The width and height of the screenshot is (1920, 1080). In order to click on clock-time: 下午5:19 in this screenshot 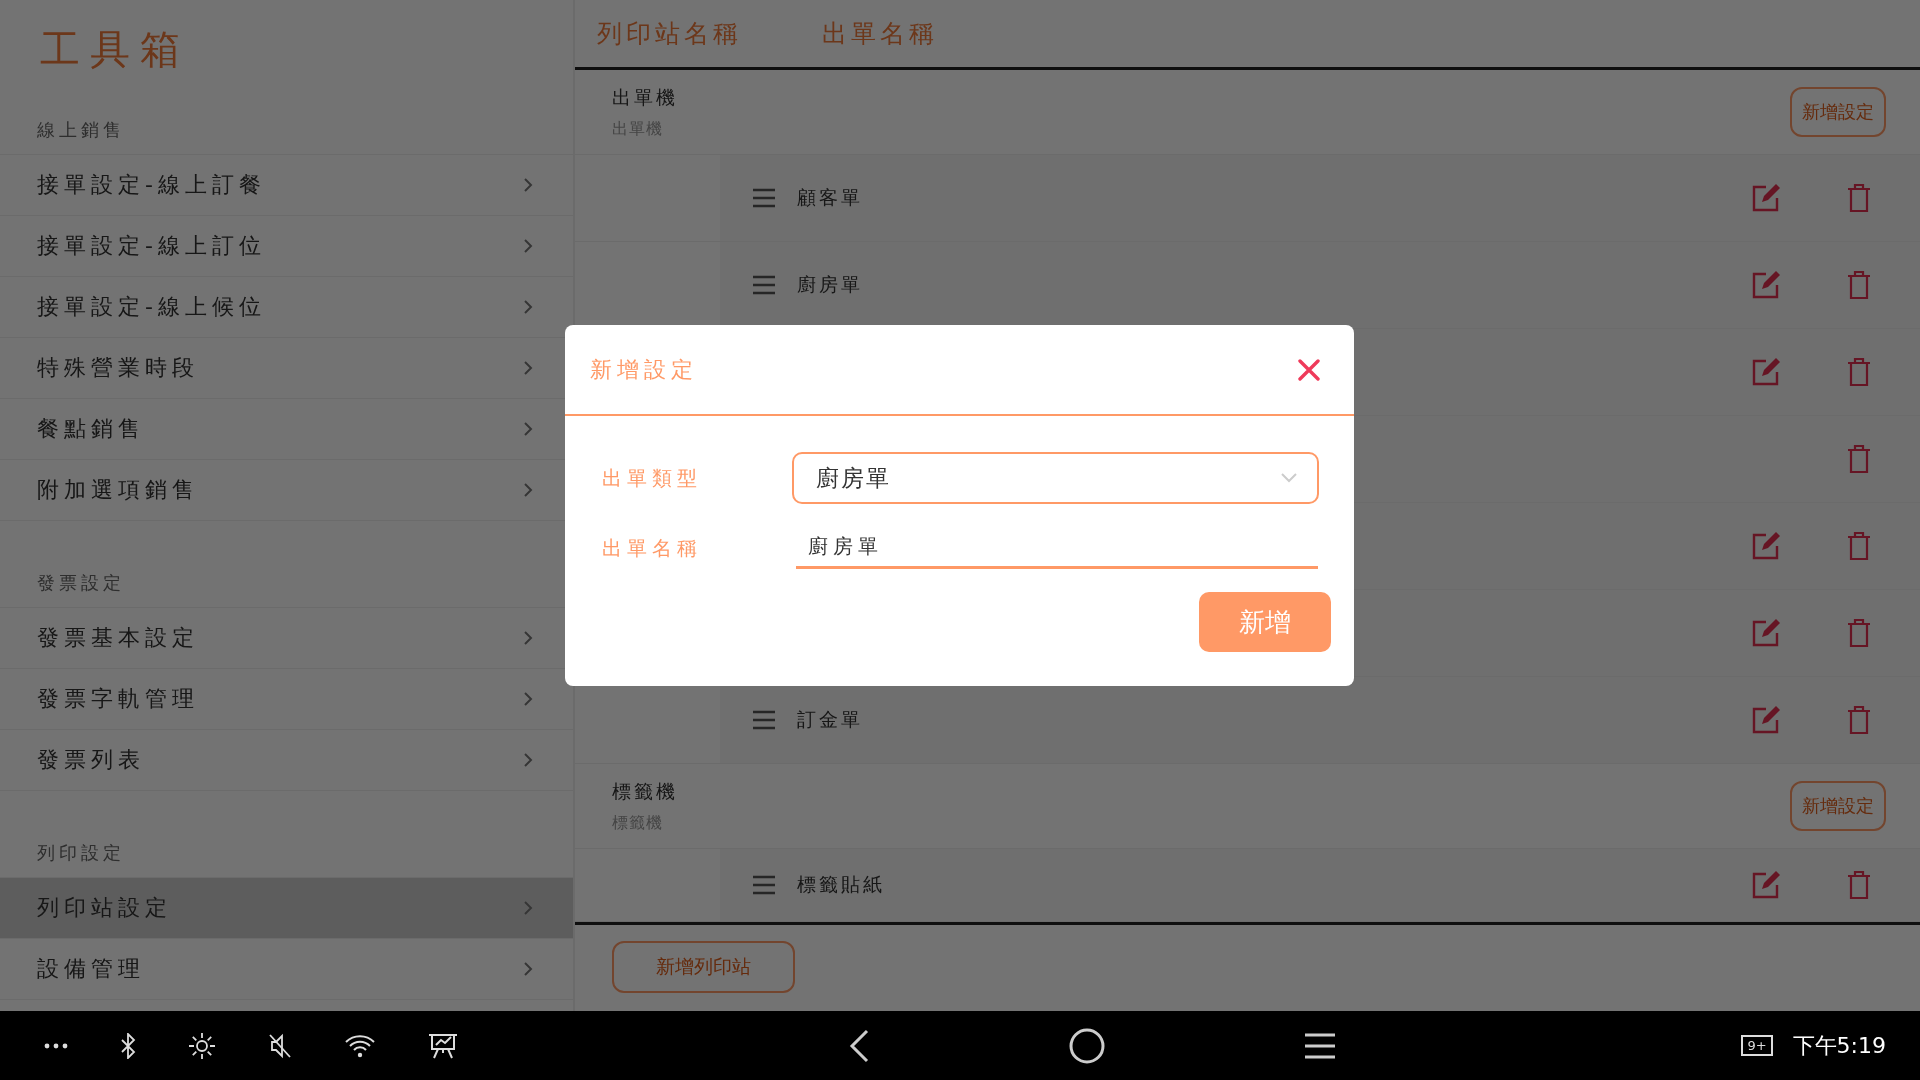, I will do `click(1839, 1045)`.